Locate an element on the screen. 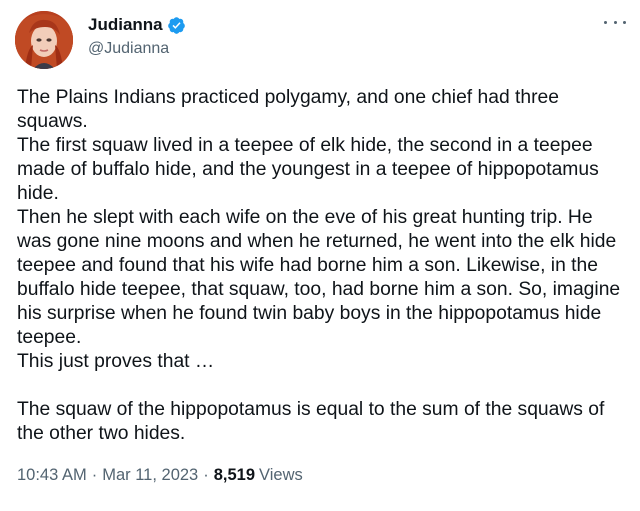  tweet-time: 10:43 AM is located at coordinates (52, 475).